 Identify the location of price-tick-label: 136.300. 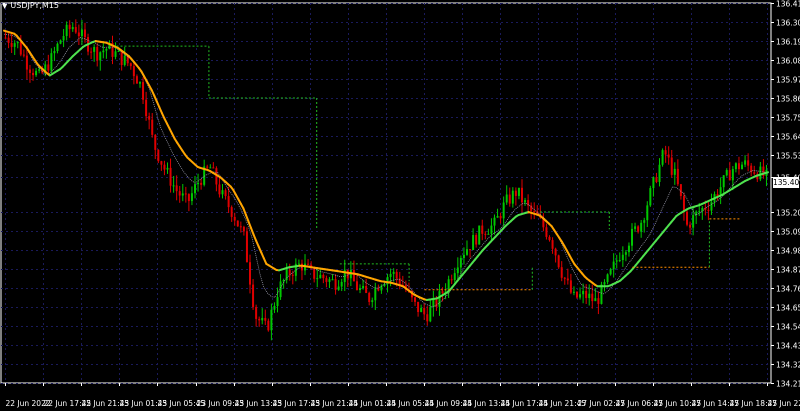
(788, 23).